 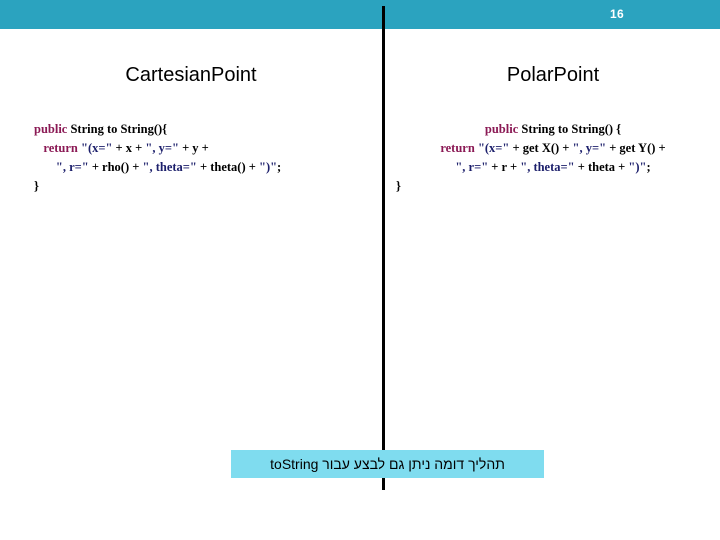 I want to click on code-line: public String to String(){, so click(x=100, y=129).